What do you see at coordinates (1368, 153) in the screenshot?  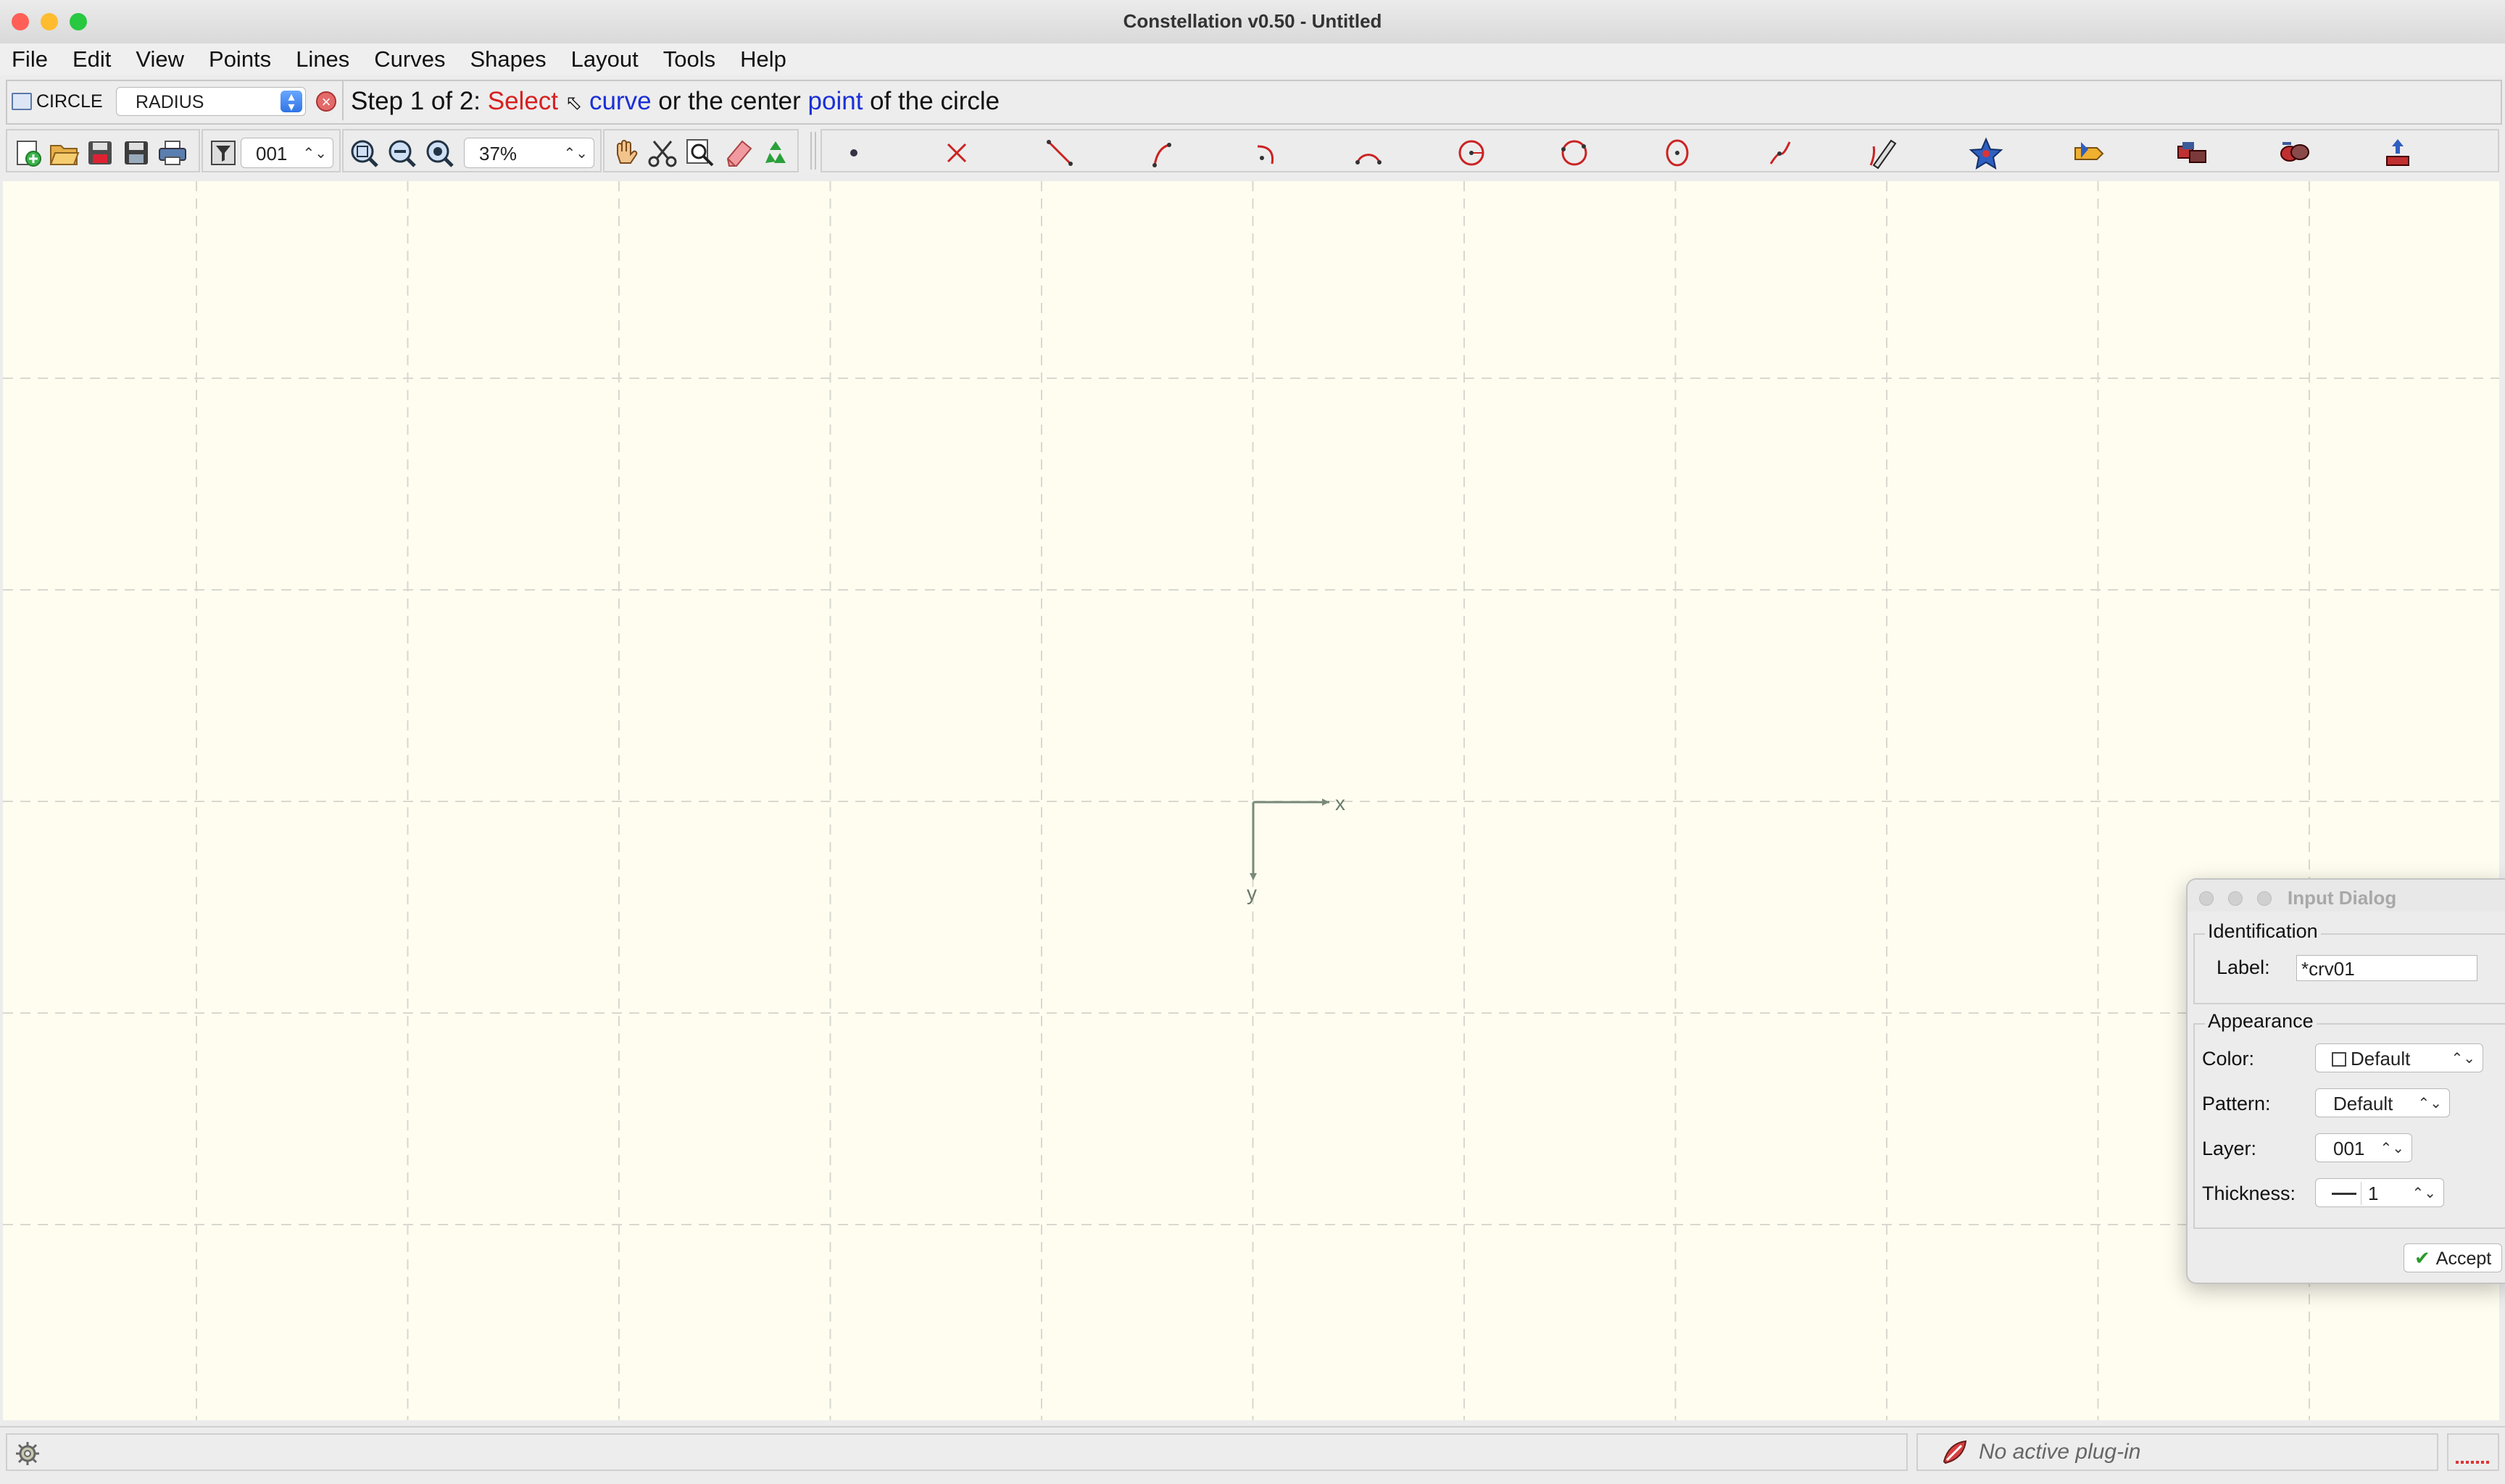 I see `arc-semicircle-icon` at bounding box center [1368, 153].